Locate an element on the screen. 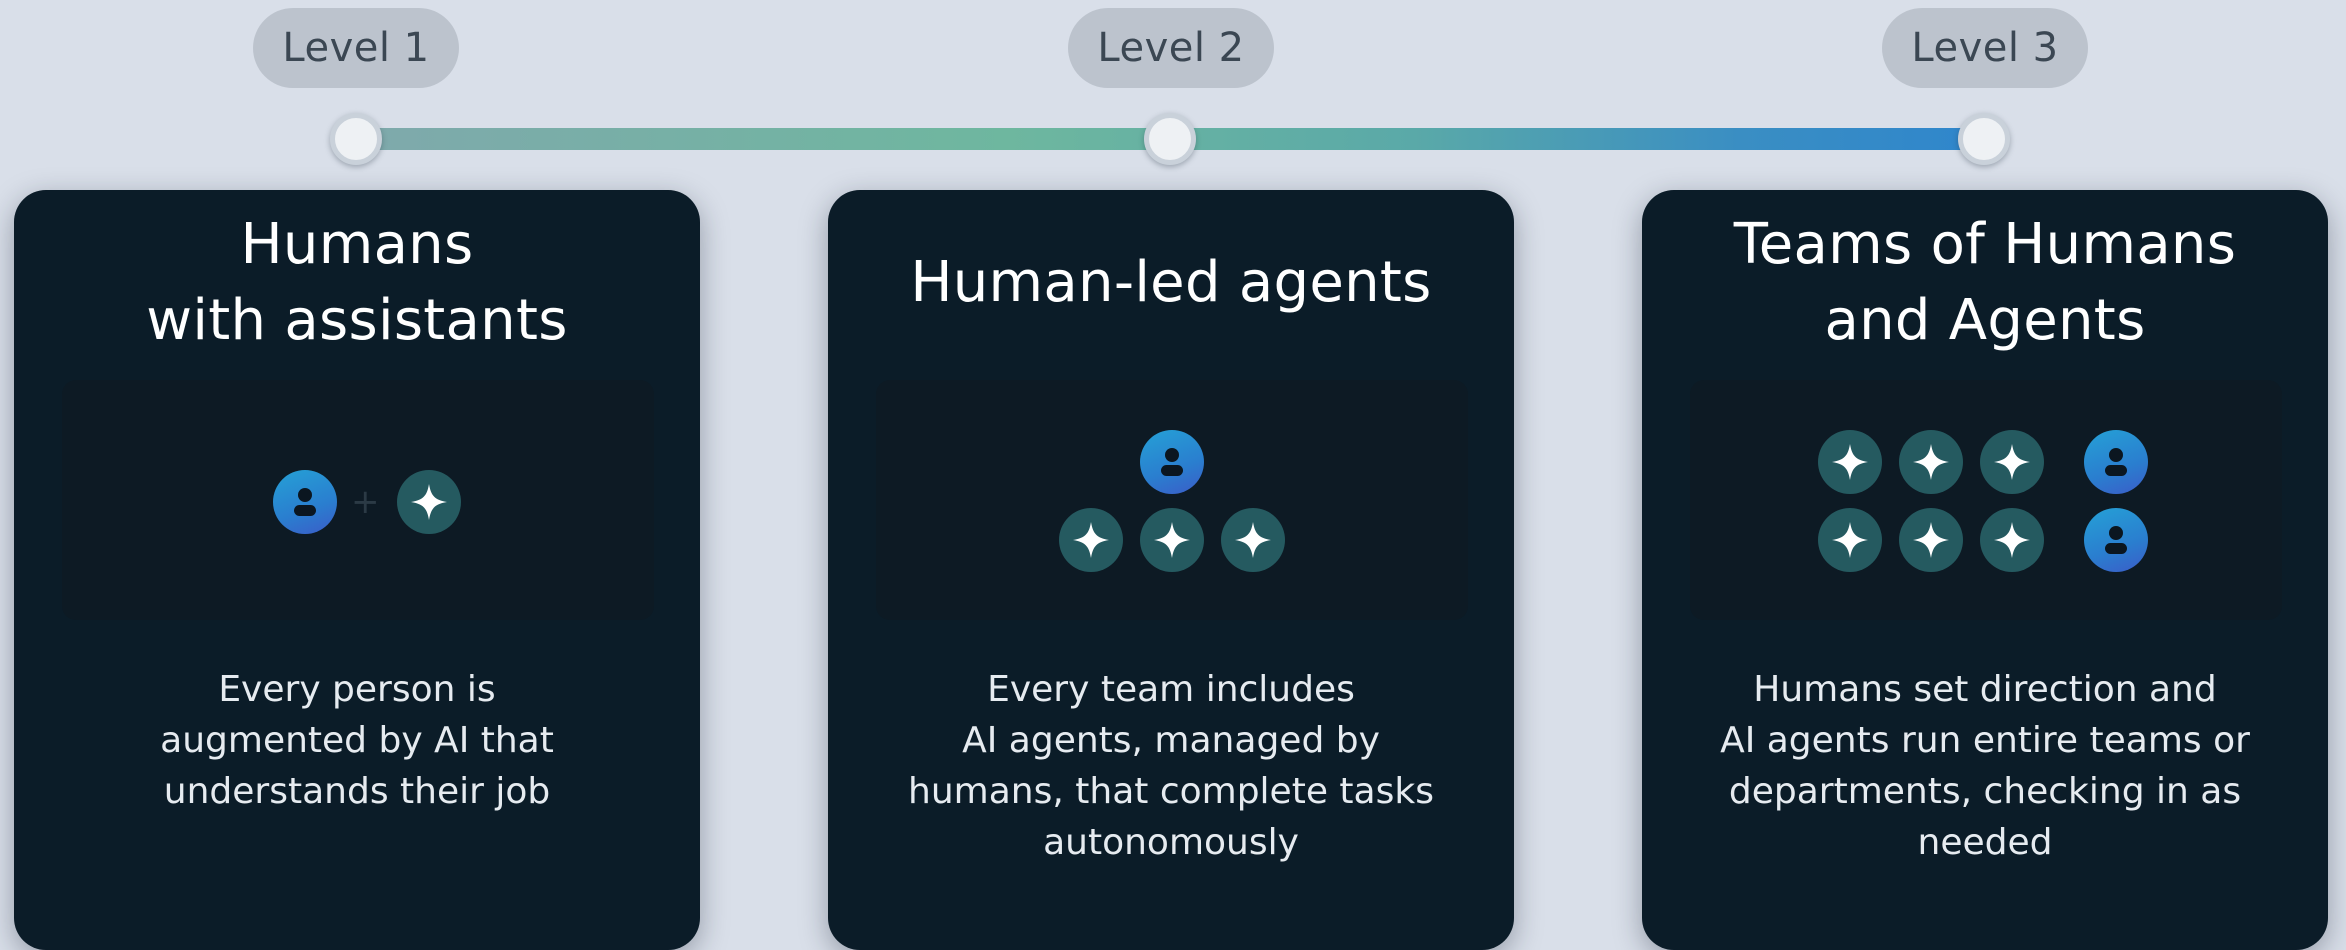 The image size is (2346, 950). level-1-node is located at coordinates (356, 139).